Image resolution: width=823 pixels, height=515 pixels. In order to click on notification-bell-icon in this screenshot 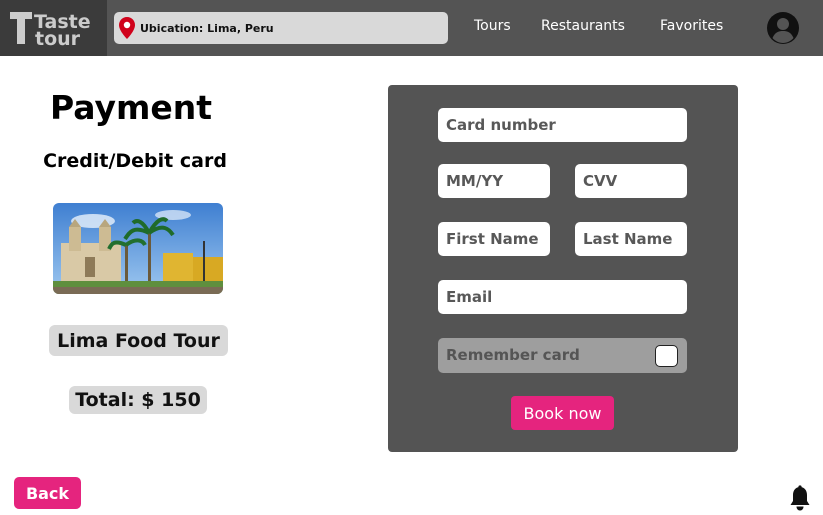, I will do `click(800, 498)`.